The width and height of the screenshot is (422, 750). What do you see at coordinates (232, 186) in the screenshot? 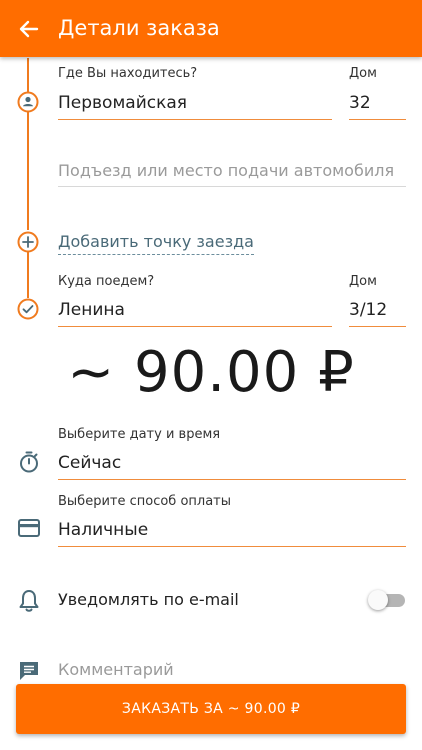
I see `entrance-underline` at bounding box center [232, 186].